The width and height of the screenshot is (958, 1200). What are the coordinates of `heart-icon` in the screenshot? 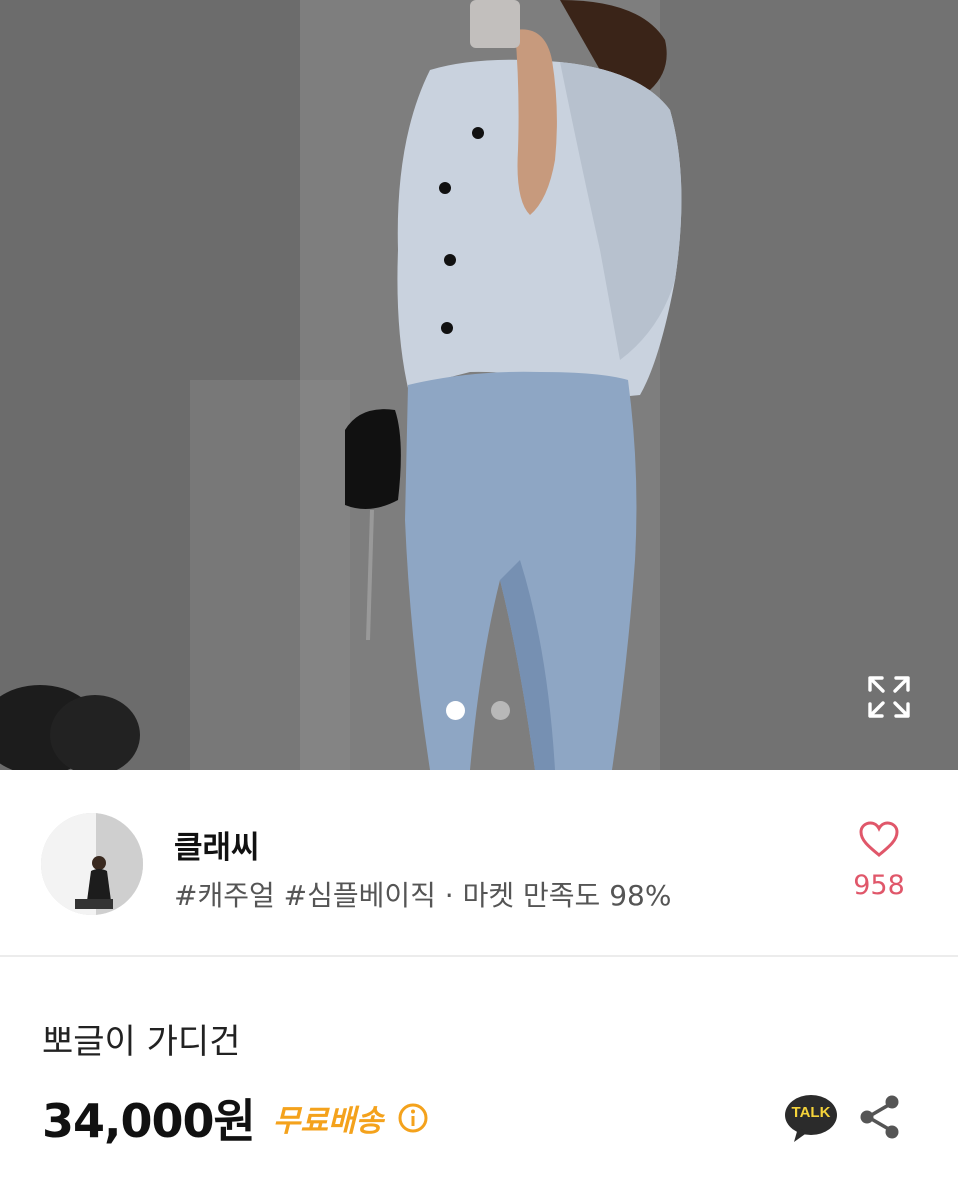 It's located at (879, 839).